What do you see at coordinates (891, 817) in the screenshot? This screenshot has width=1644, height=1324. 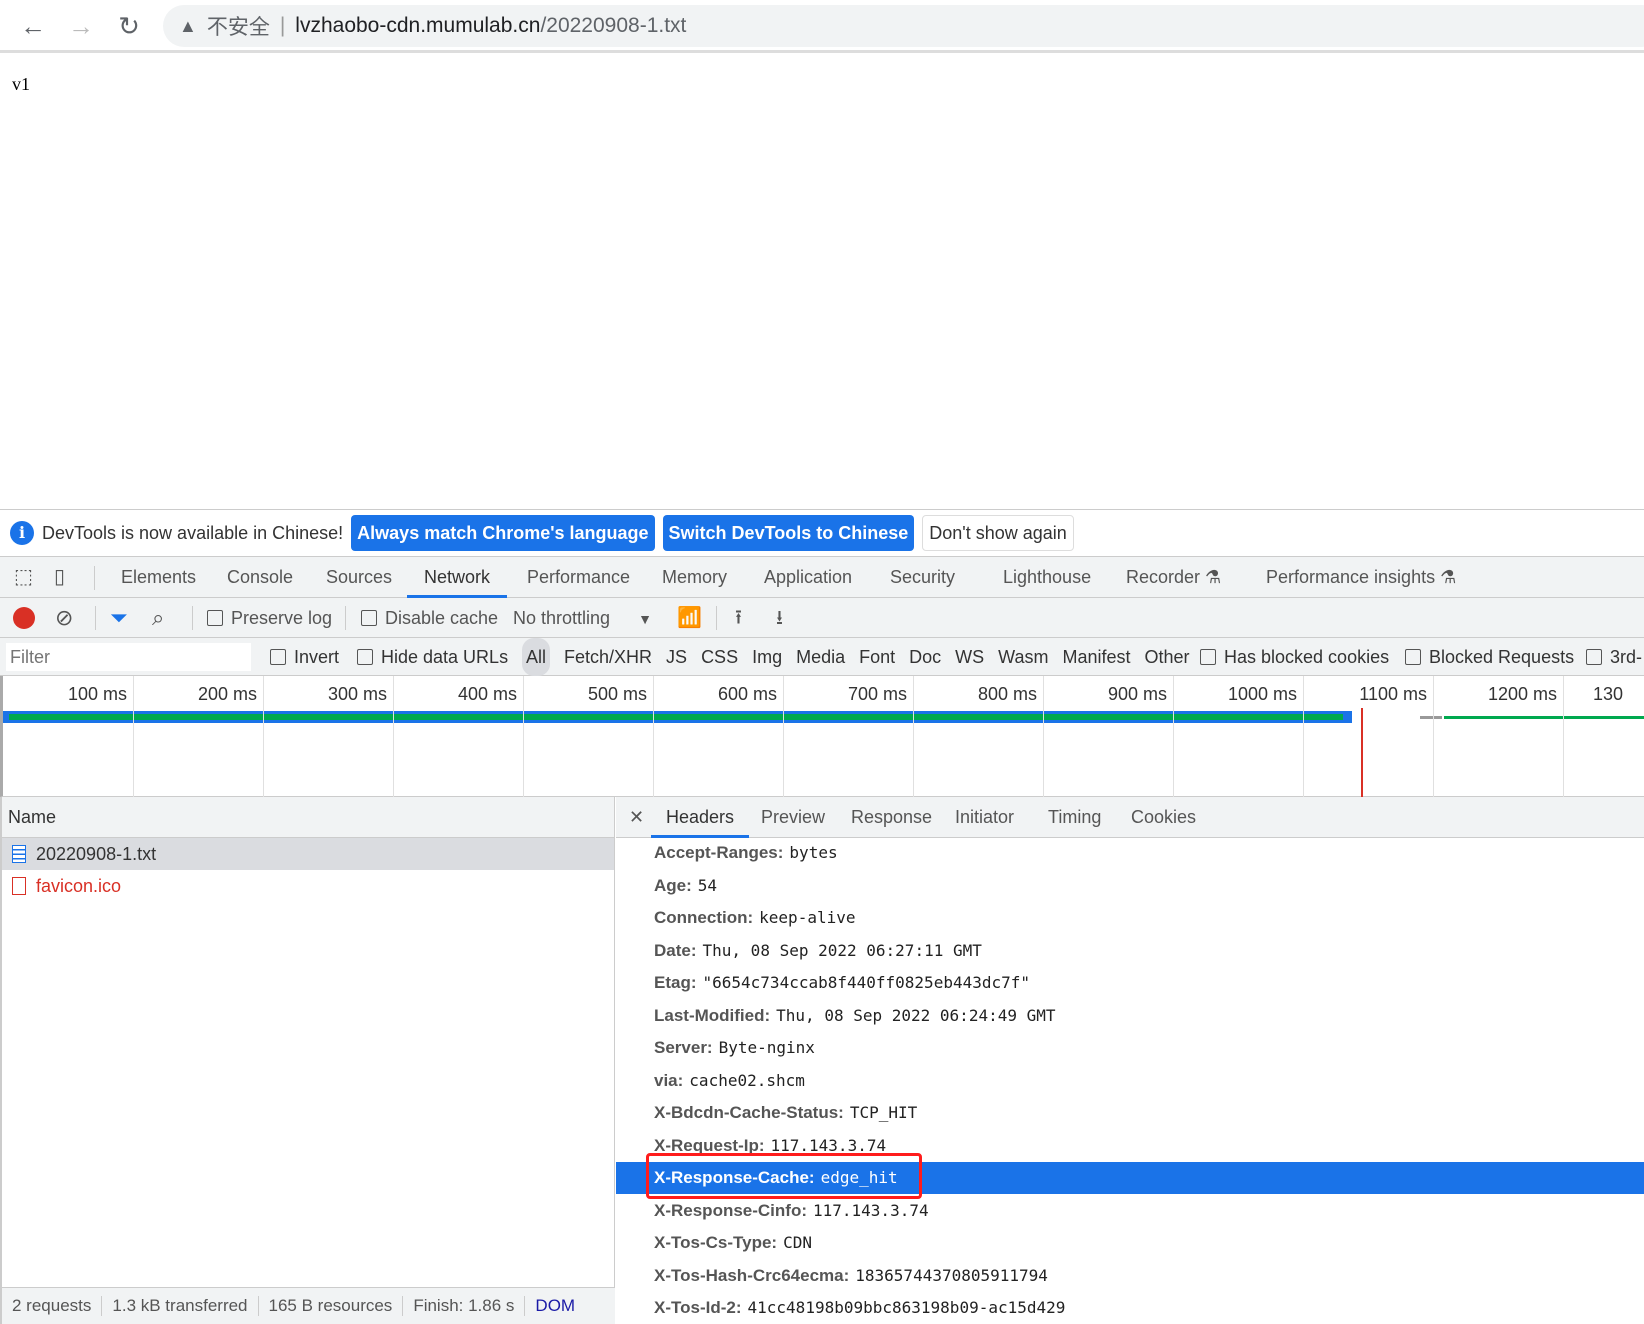 I see `tab-response: Response` at bounding box center [891, 817].